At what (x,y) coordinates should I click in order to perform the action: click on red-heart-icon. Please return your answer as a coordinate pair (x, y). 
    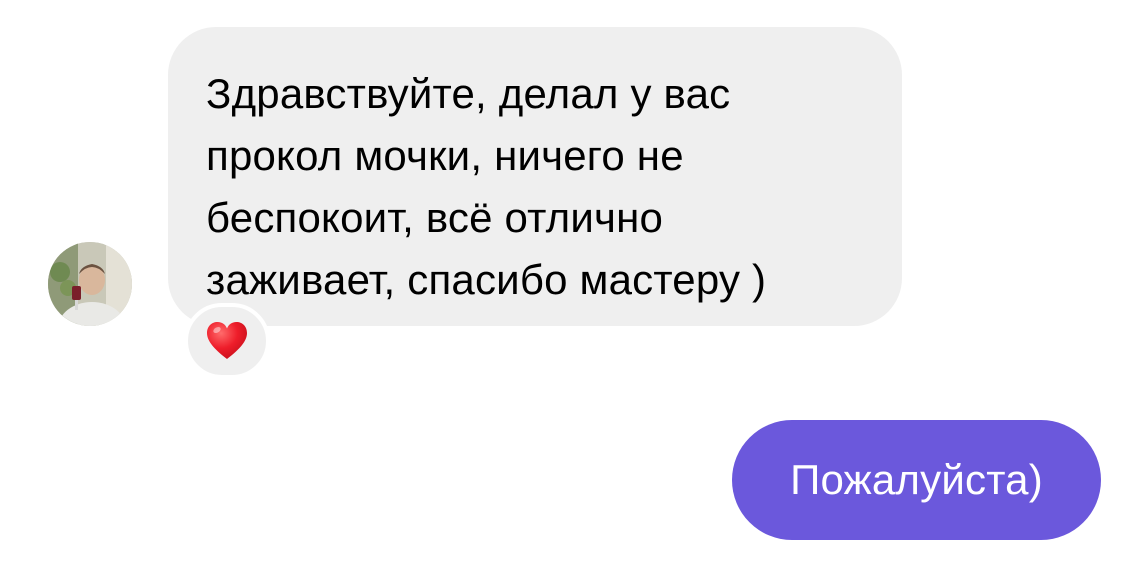
    Looking at the image, I should click on (227, 340).